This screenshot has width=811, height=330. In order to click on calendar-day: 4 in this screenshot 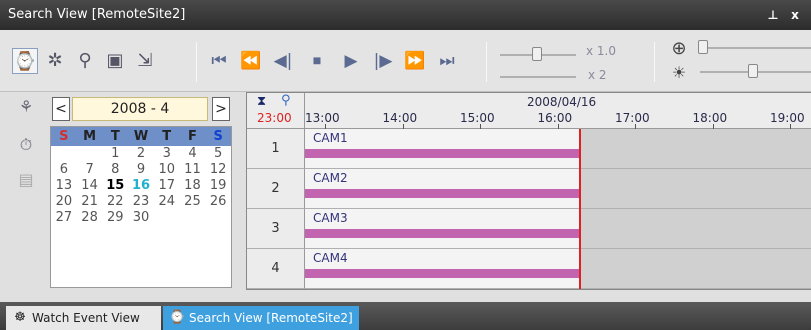, I will do `click(193, 154)`.